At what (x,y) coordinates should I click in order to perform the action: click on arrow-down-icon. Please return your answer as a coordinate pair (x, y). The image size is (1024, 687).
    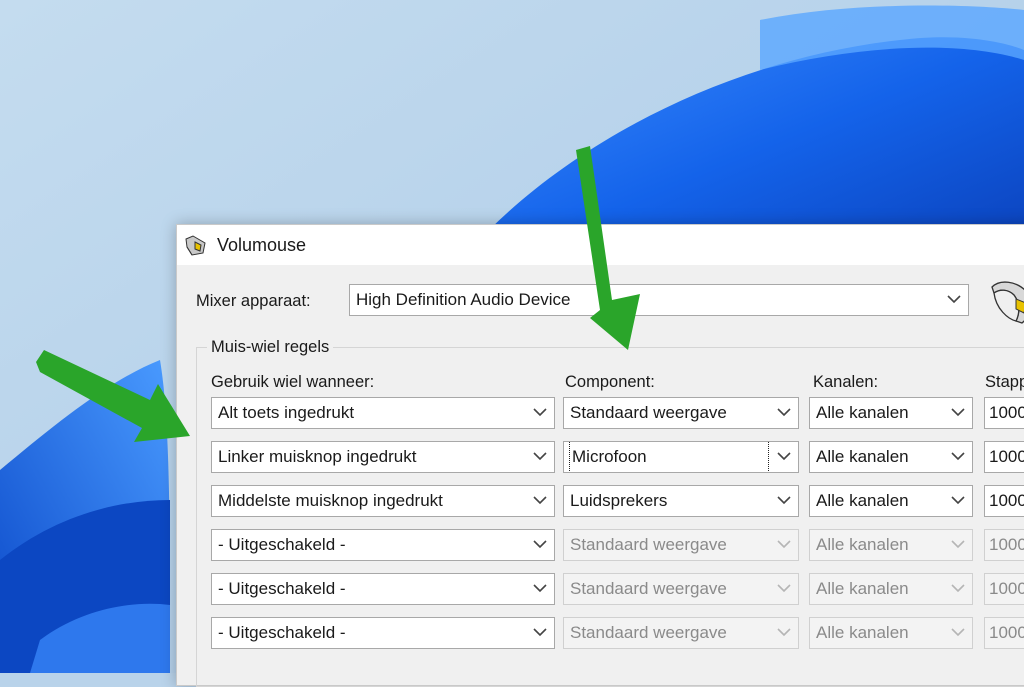
    Looking at the image, I should click on (608, 248).